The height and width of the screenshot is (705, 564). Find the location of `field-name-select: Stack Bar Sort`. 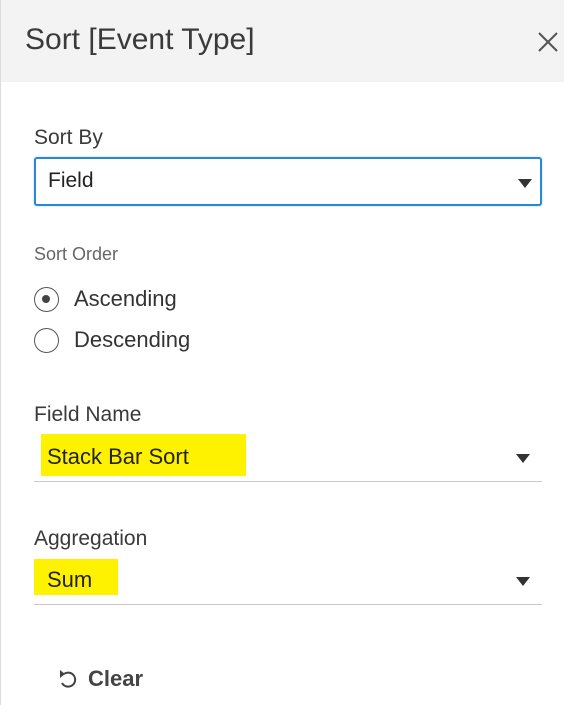

field-name-select: Stack Bar Sort is located at coordinates (288, 458).